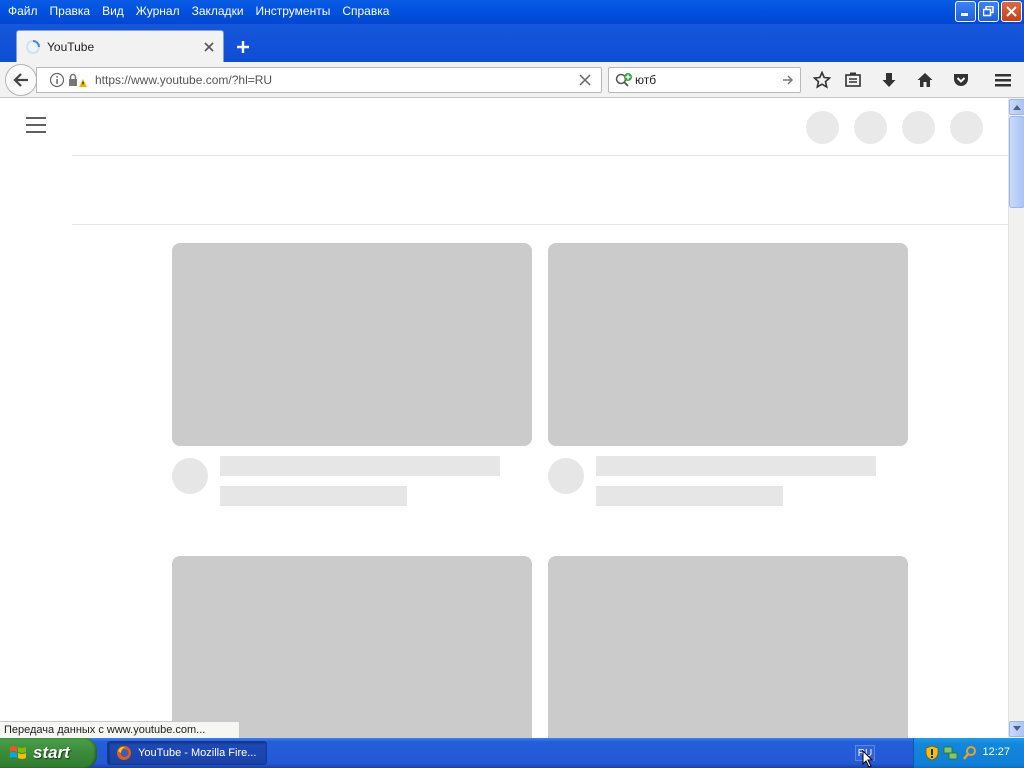  I want to click on chips-divider, so click(540, 224).